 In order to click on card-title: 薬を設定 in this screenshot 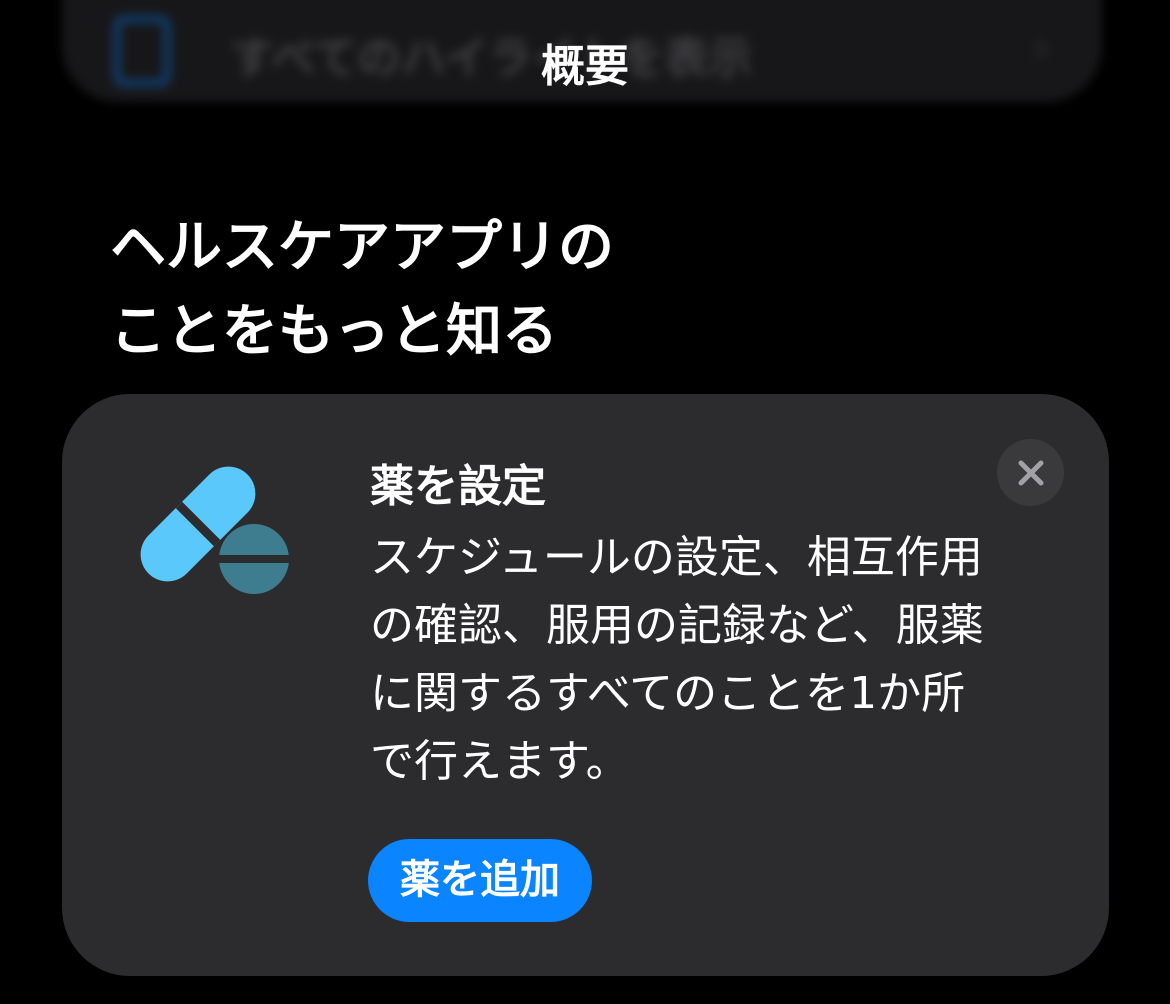, I will do `click(458, 486)`.